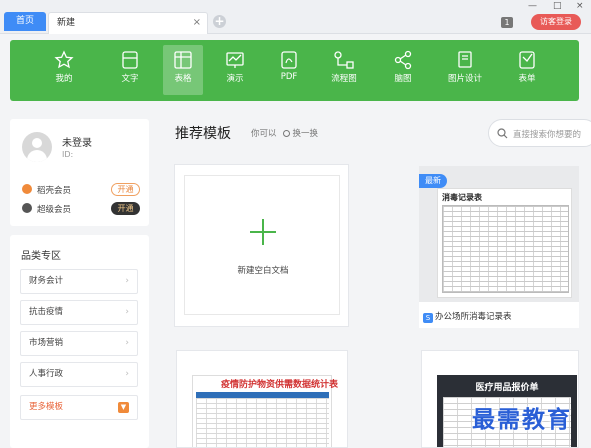 The height and width of the screenshot is (448, 591). I want to click on tool-sheet: 表格, so click(183, 70).